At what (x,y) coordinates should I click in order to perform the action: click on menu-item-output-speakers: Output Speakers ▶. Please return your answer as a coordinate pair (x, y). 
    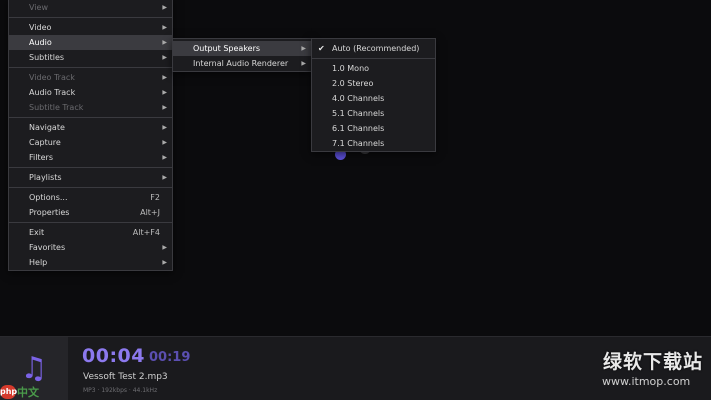
    Looking at the image, I should click on (242, 48).